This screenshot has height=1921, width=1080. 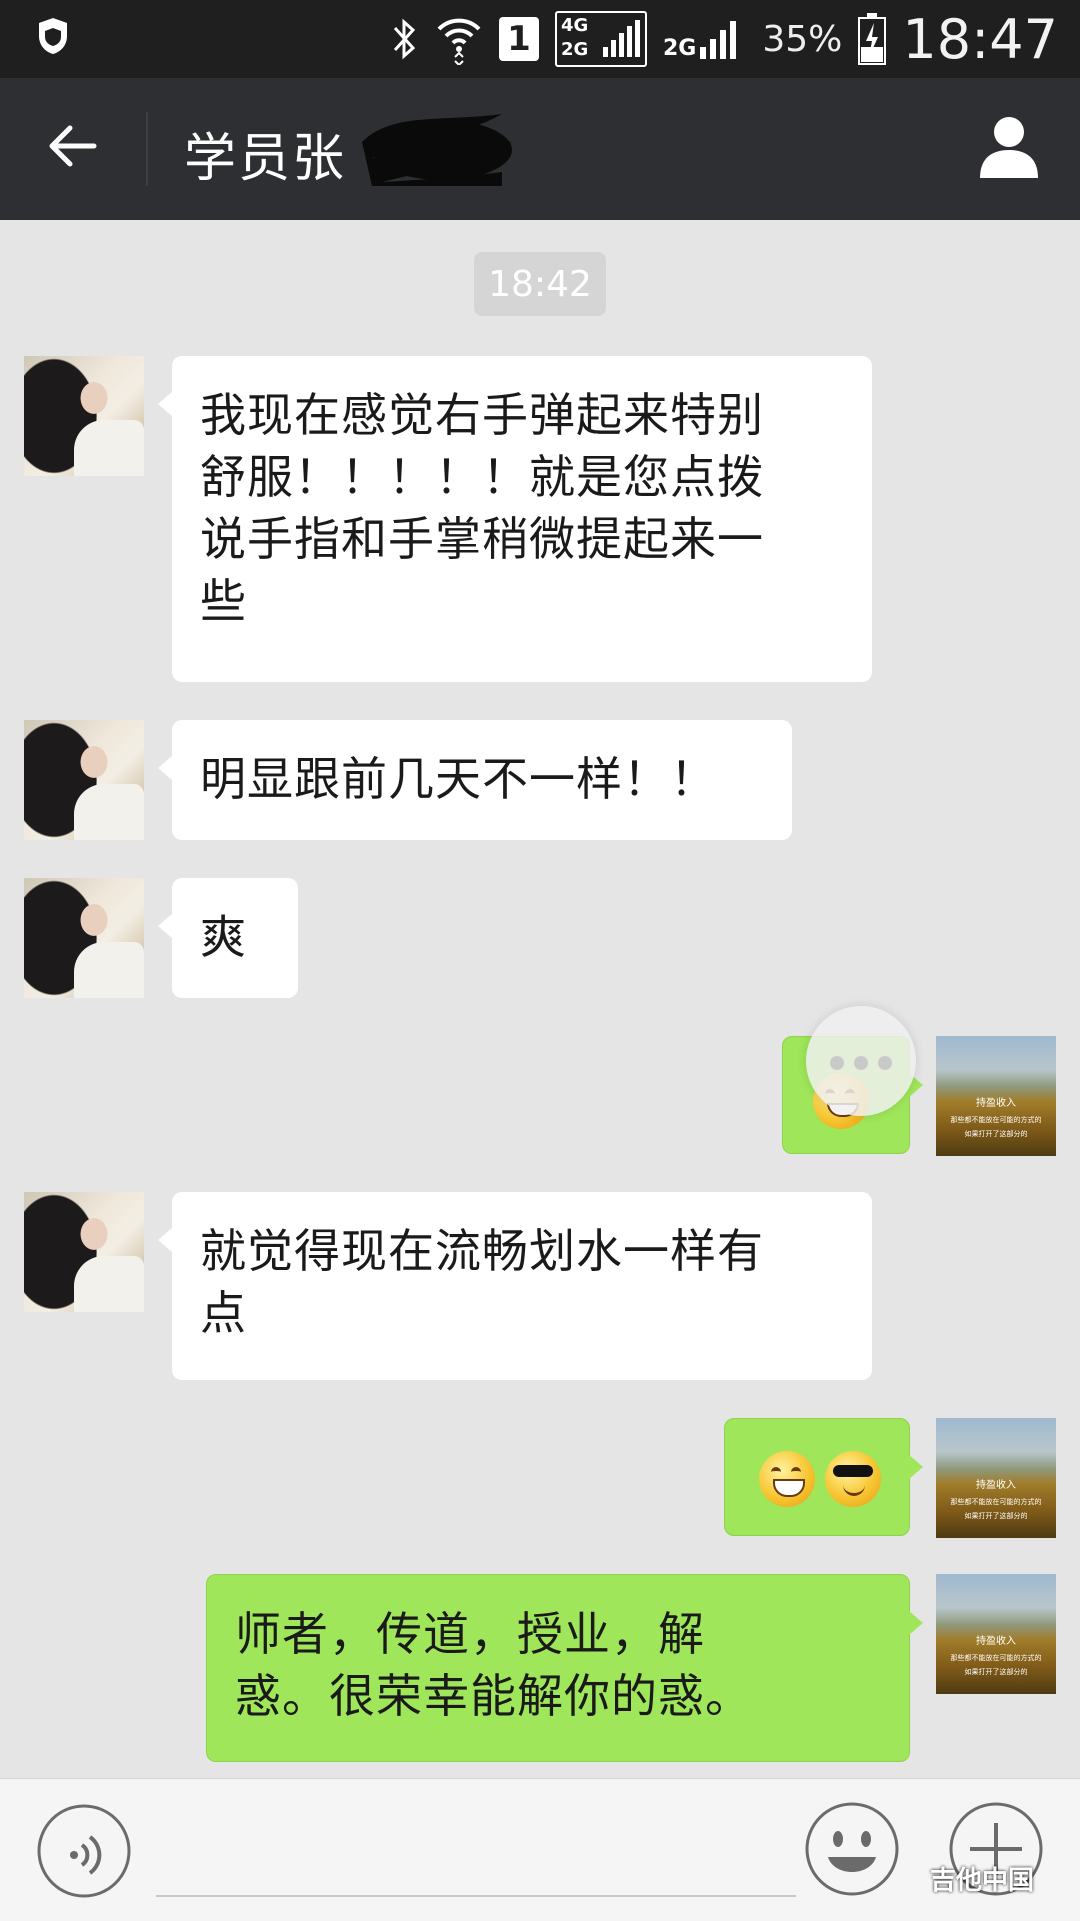 I want to click on message-line: 点, so click(x=223, y=1313).